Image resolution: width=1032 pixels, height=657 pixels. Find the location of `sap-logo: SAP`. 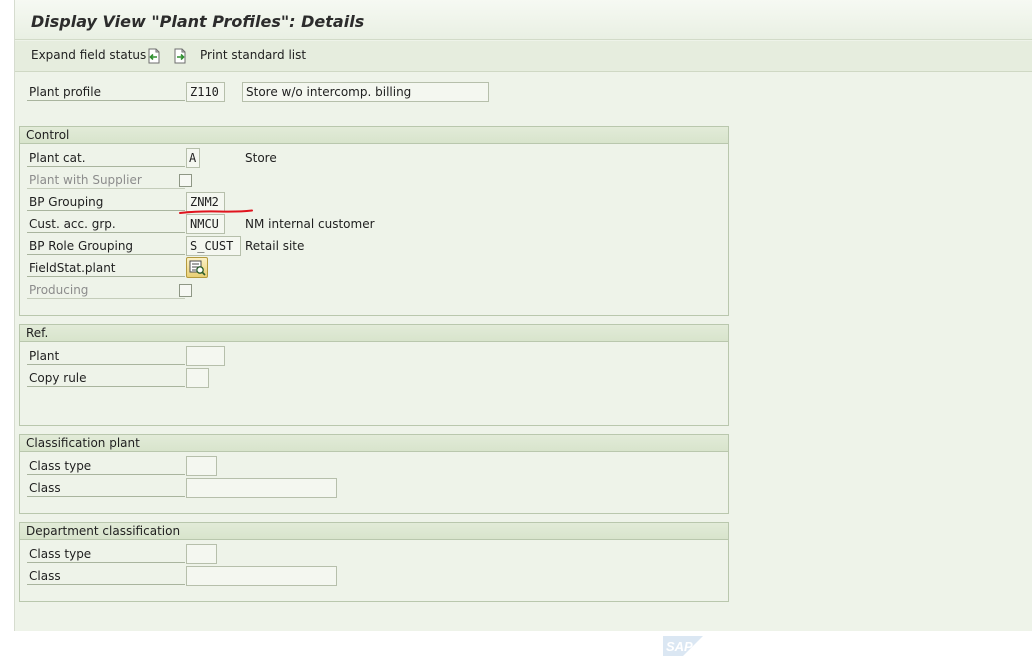

sap-logo: SAP is located at coordinates (683, 646).